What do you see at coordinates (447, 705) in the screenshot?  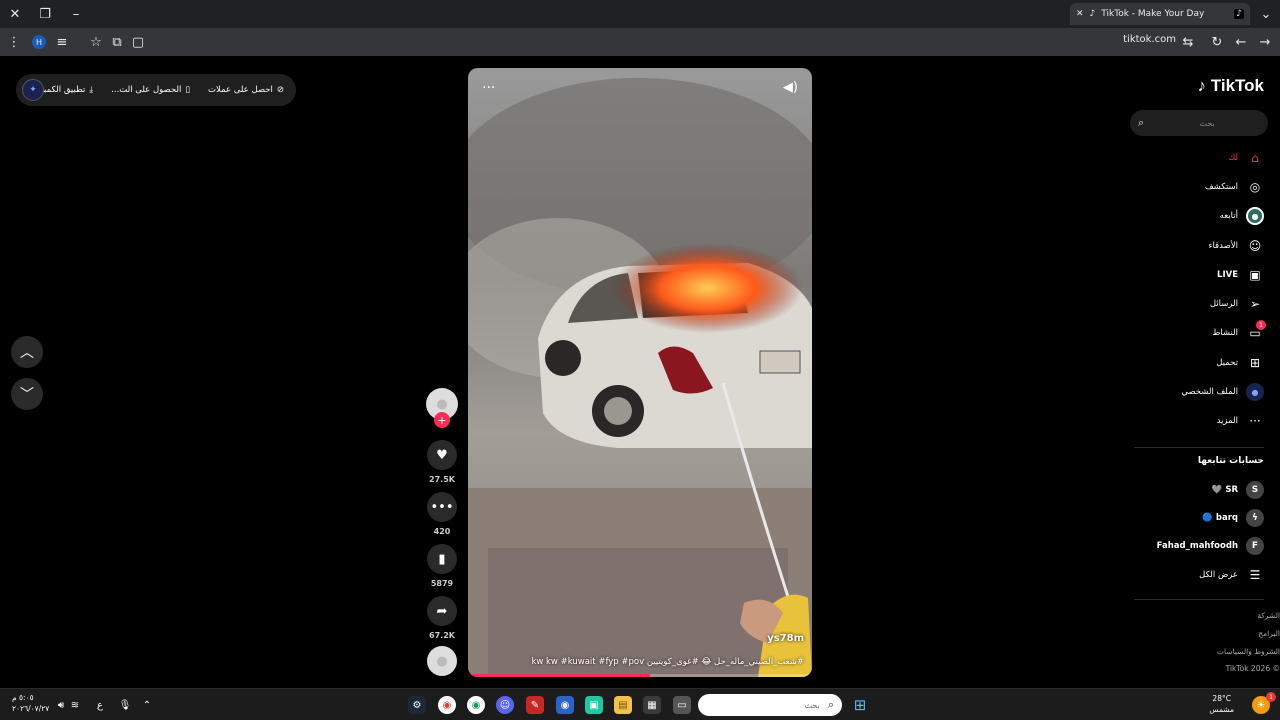 I see `chrome-icon: ◉` at bounding box center [447, 705].